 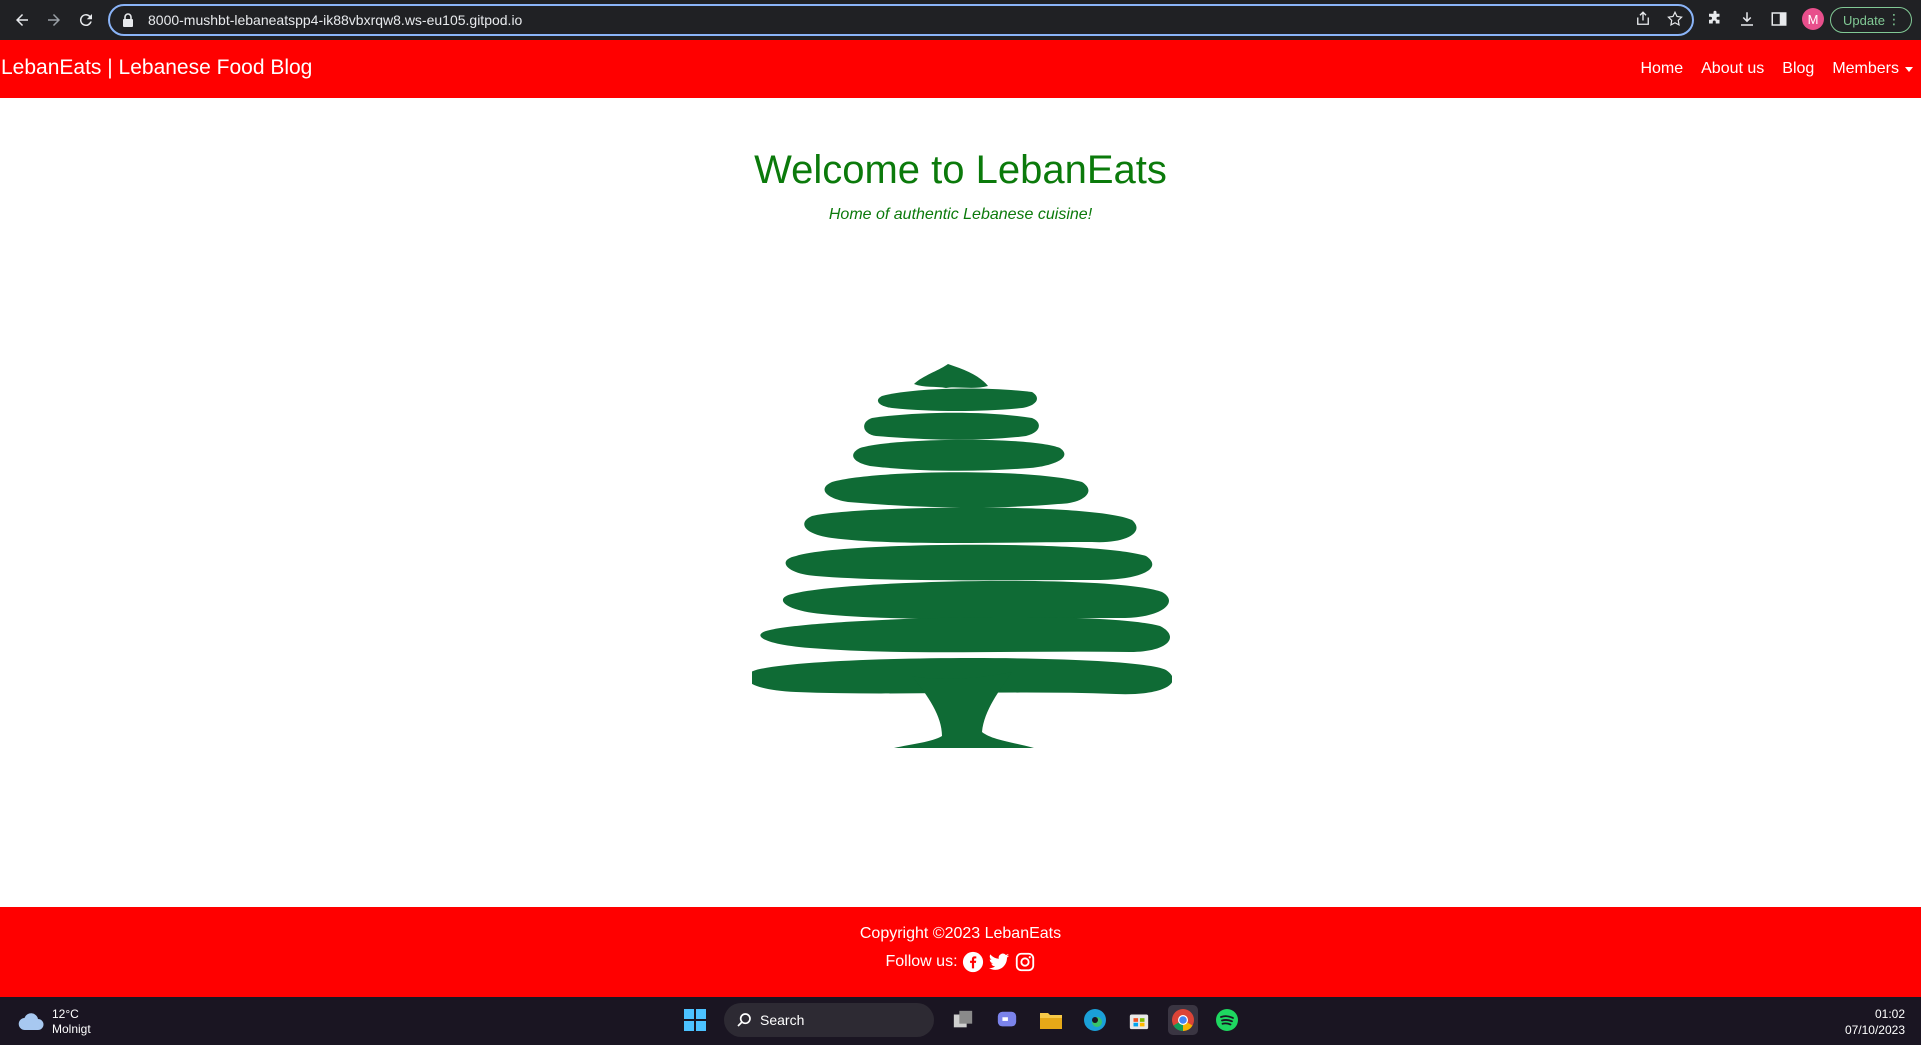 I want to click on reload-button, so click(x=86, y=20).